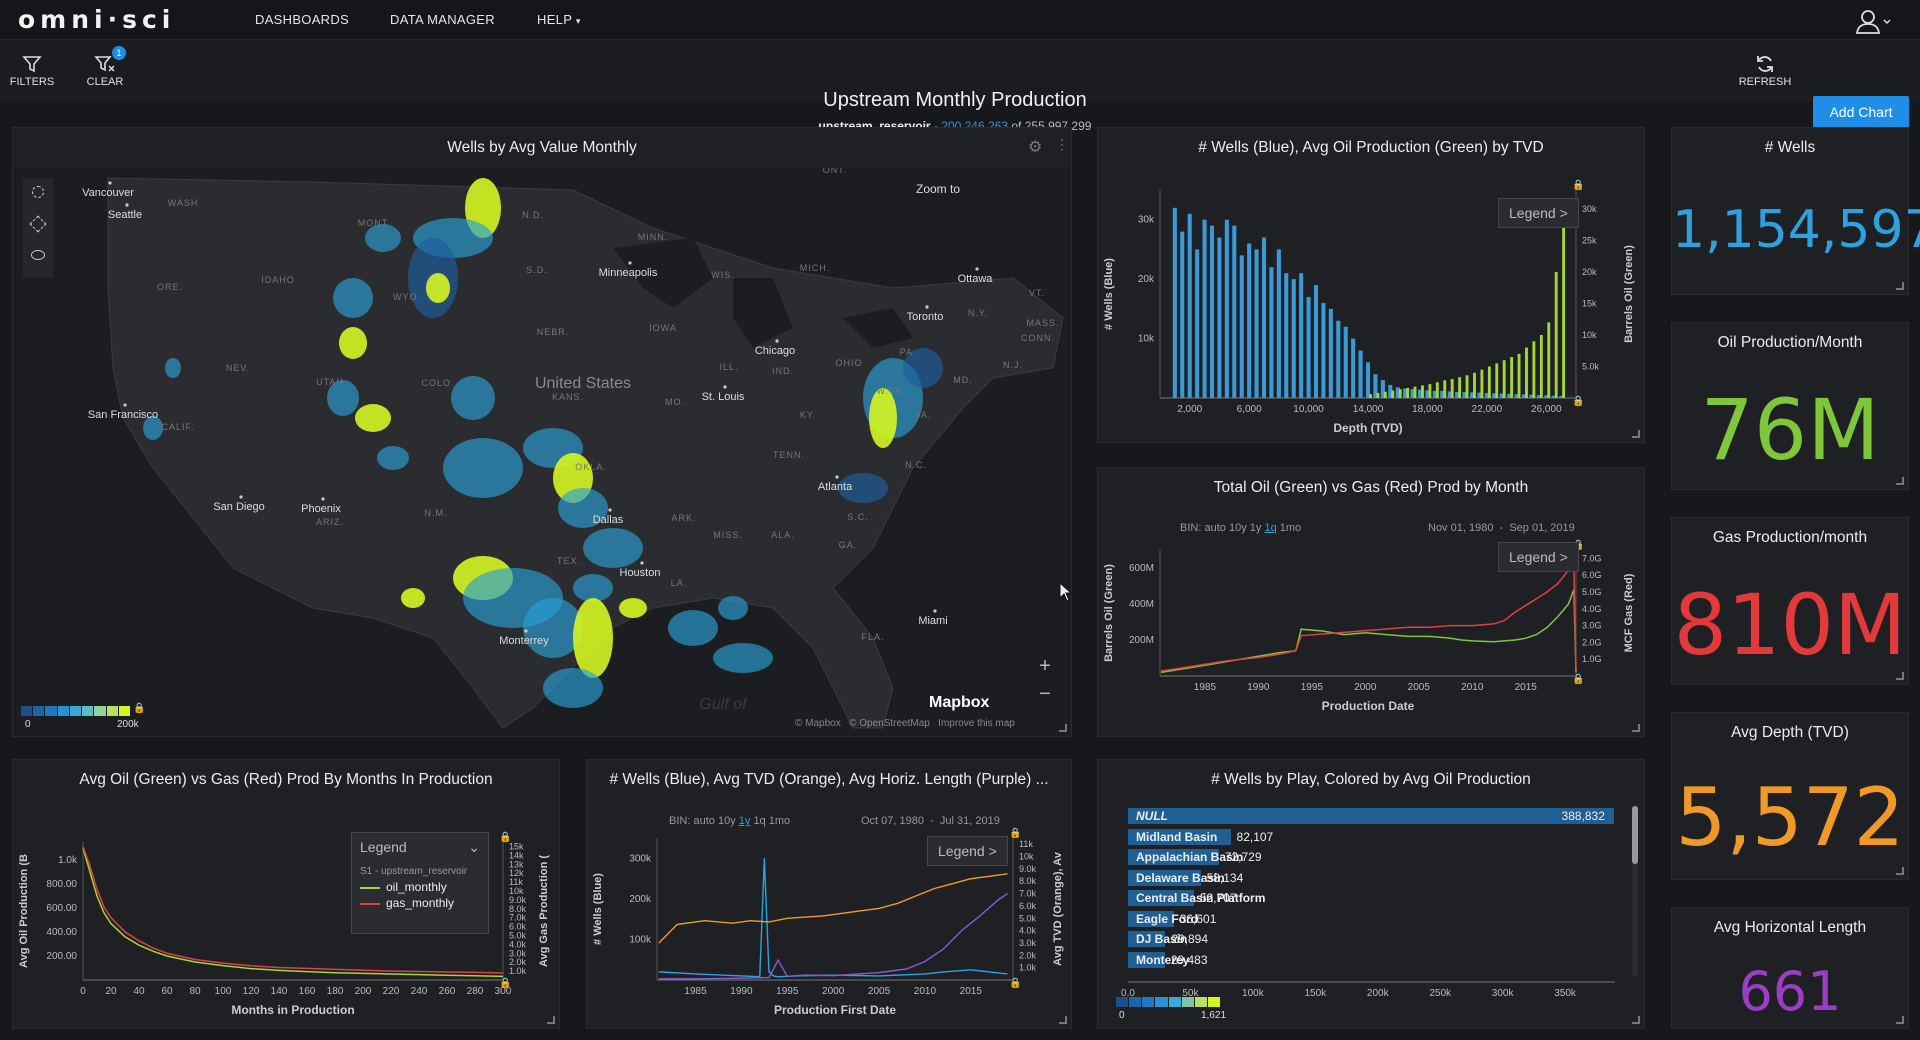 This screenshot has height=1040, width=1920. Describe the element at coordinates (833, 918) in the screenshot. I see `wells-count-line` at that location.